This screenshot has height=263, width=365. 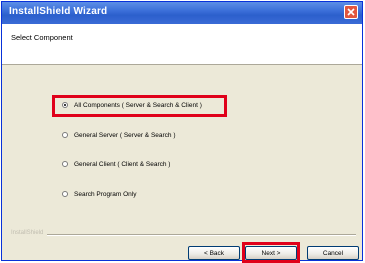 I want to click on close-button, so click(x=351, y=12).